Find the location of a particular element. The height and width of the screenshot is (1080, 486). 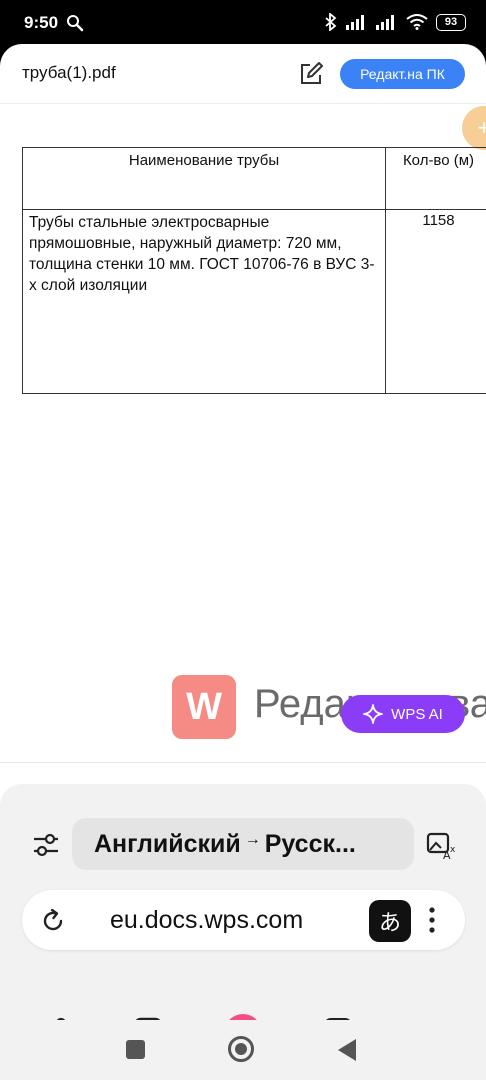

language-arrow: → is located at coordinates (252, 839).